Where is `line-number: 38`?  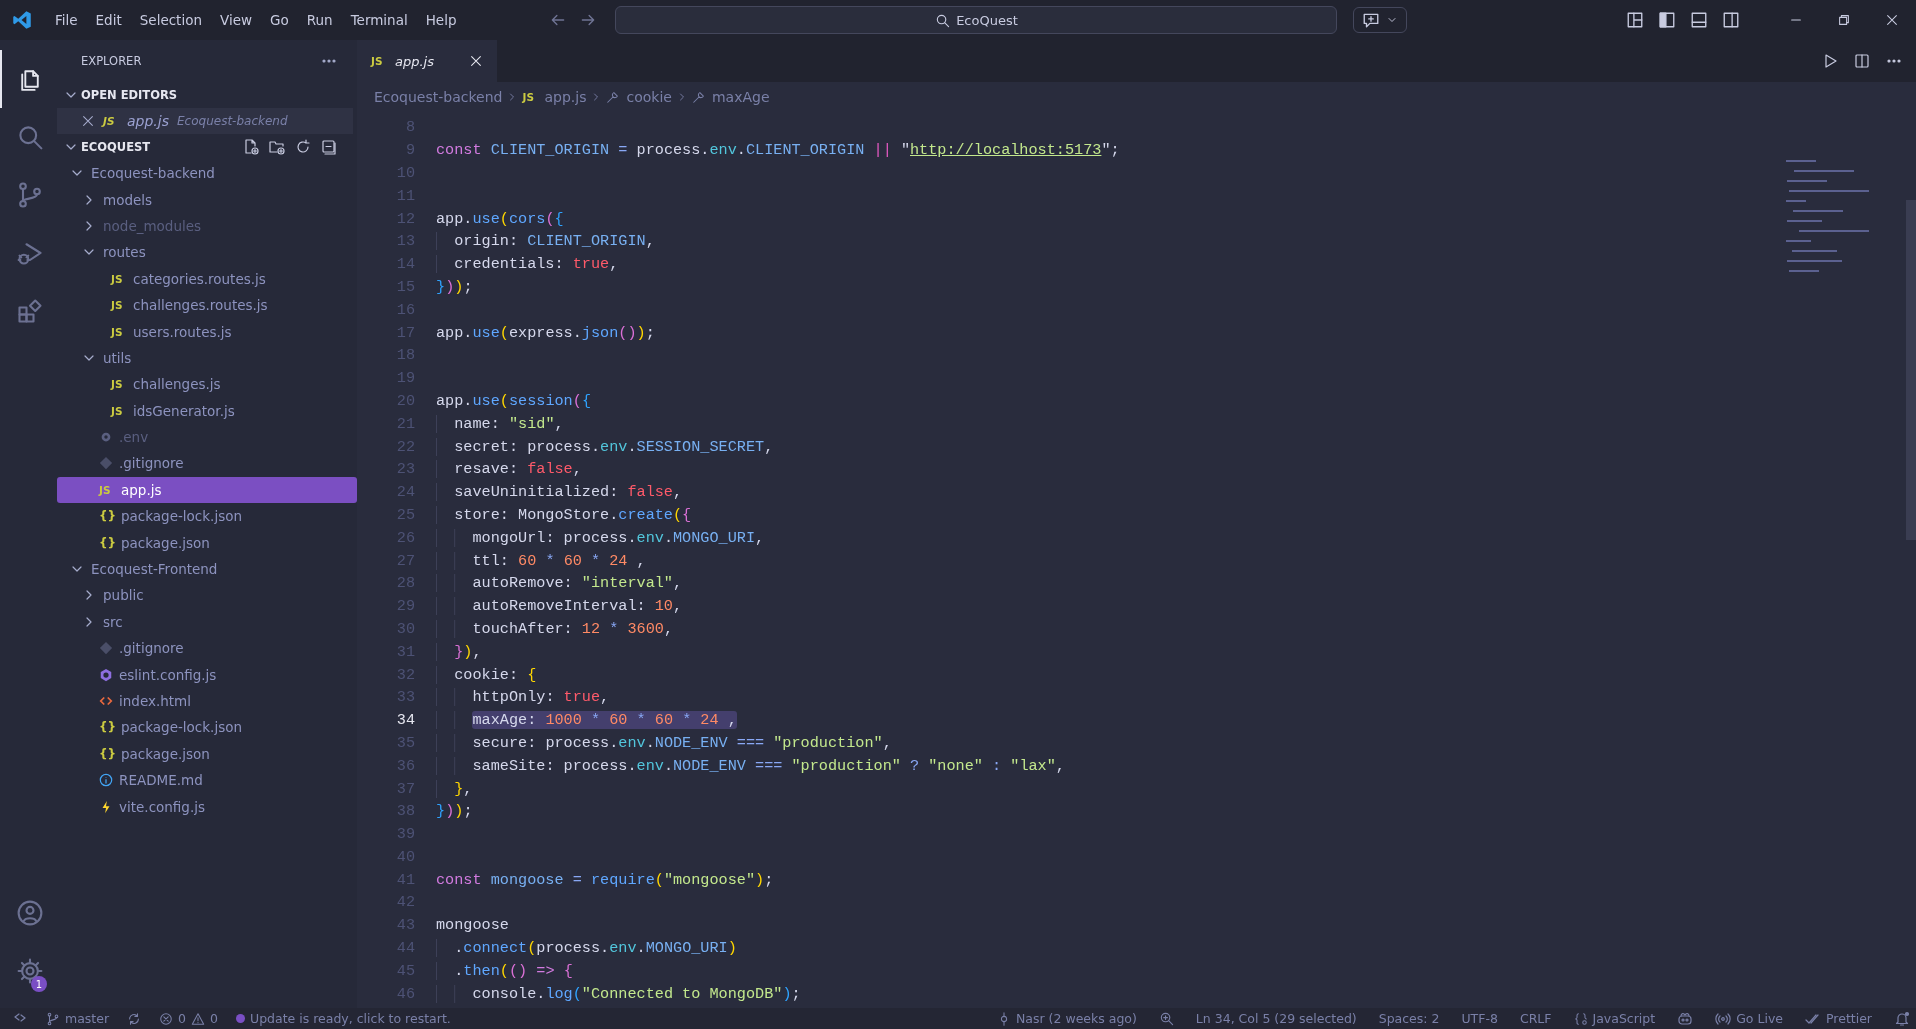
line-number: 38 is located at coordinates (405, 811).